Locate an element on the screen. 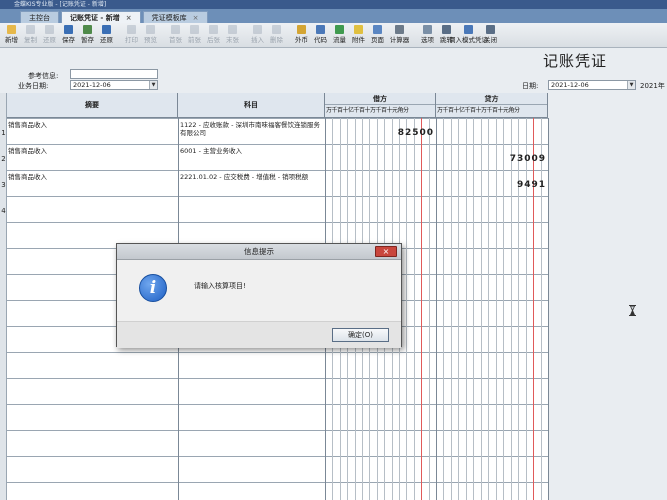 Image resolution: width=667 pixels, height=500 pixels. credit-amount: 73009 is located at coordinates (491, 159).